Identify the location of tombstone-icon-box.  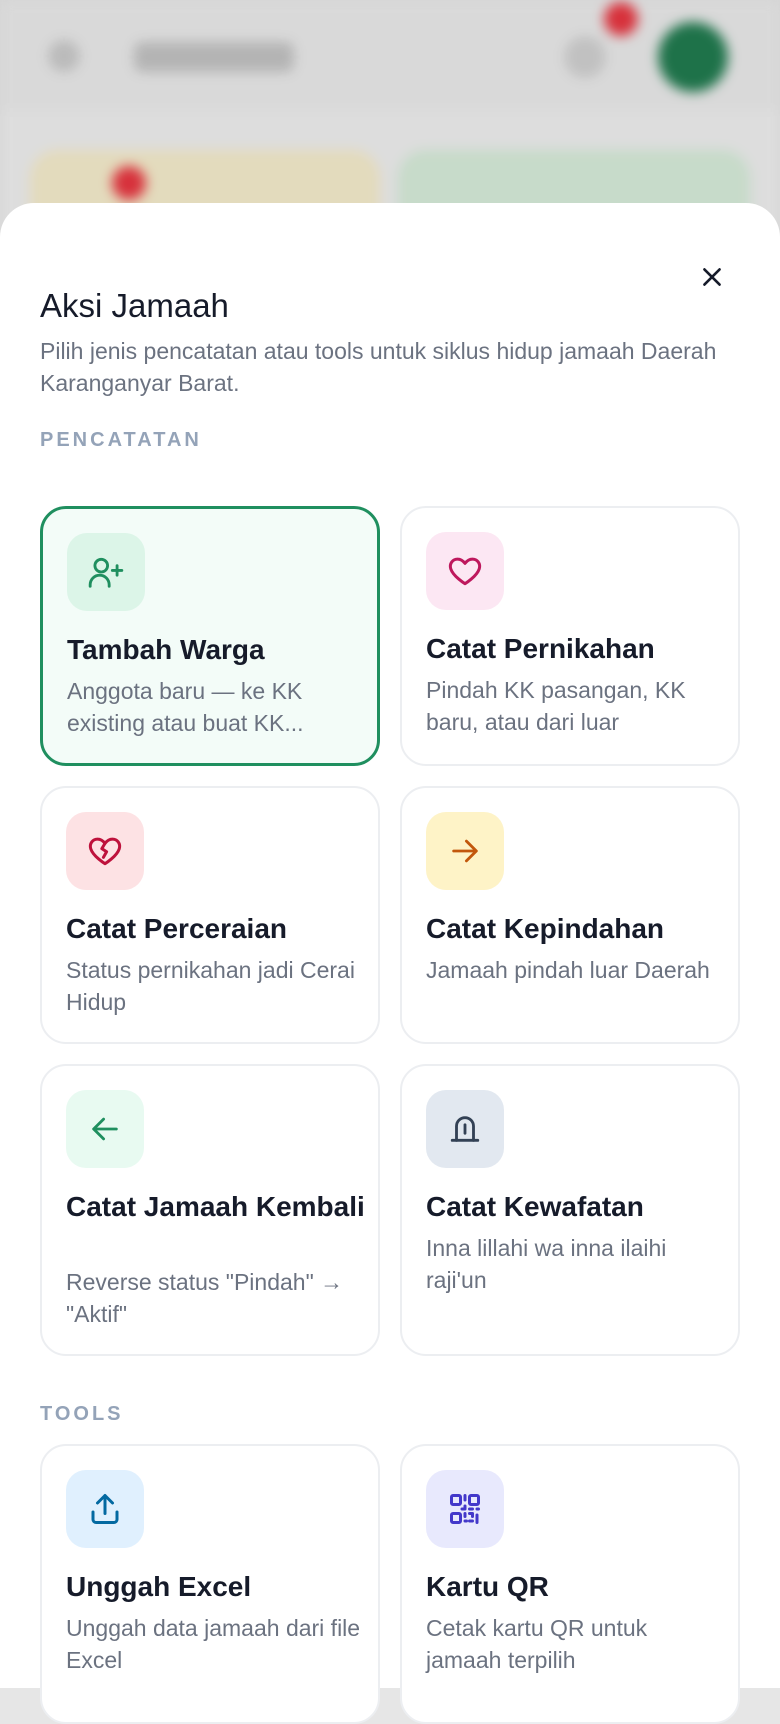
(465, 1129).